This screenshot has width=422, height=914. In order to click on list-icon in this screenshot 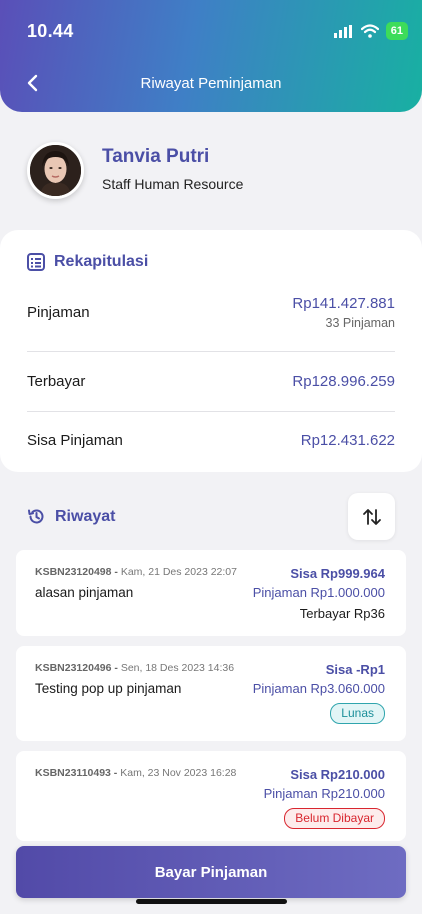, I will do `click(36, 262)`.